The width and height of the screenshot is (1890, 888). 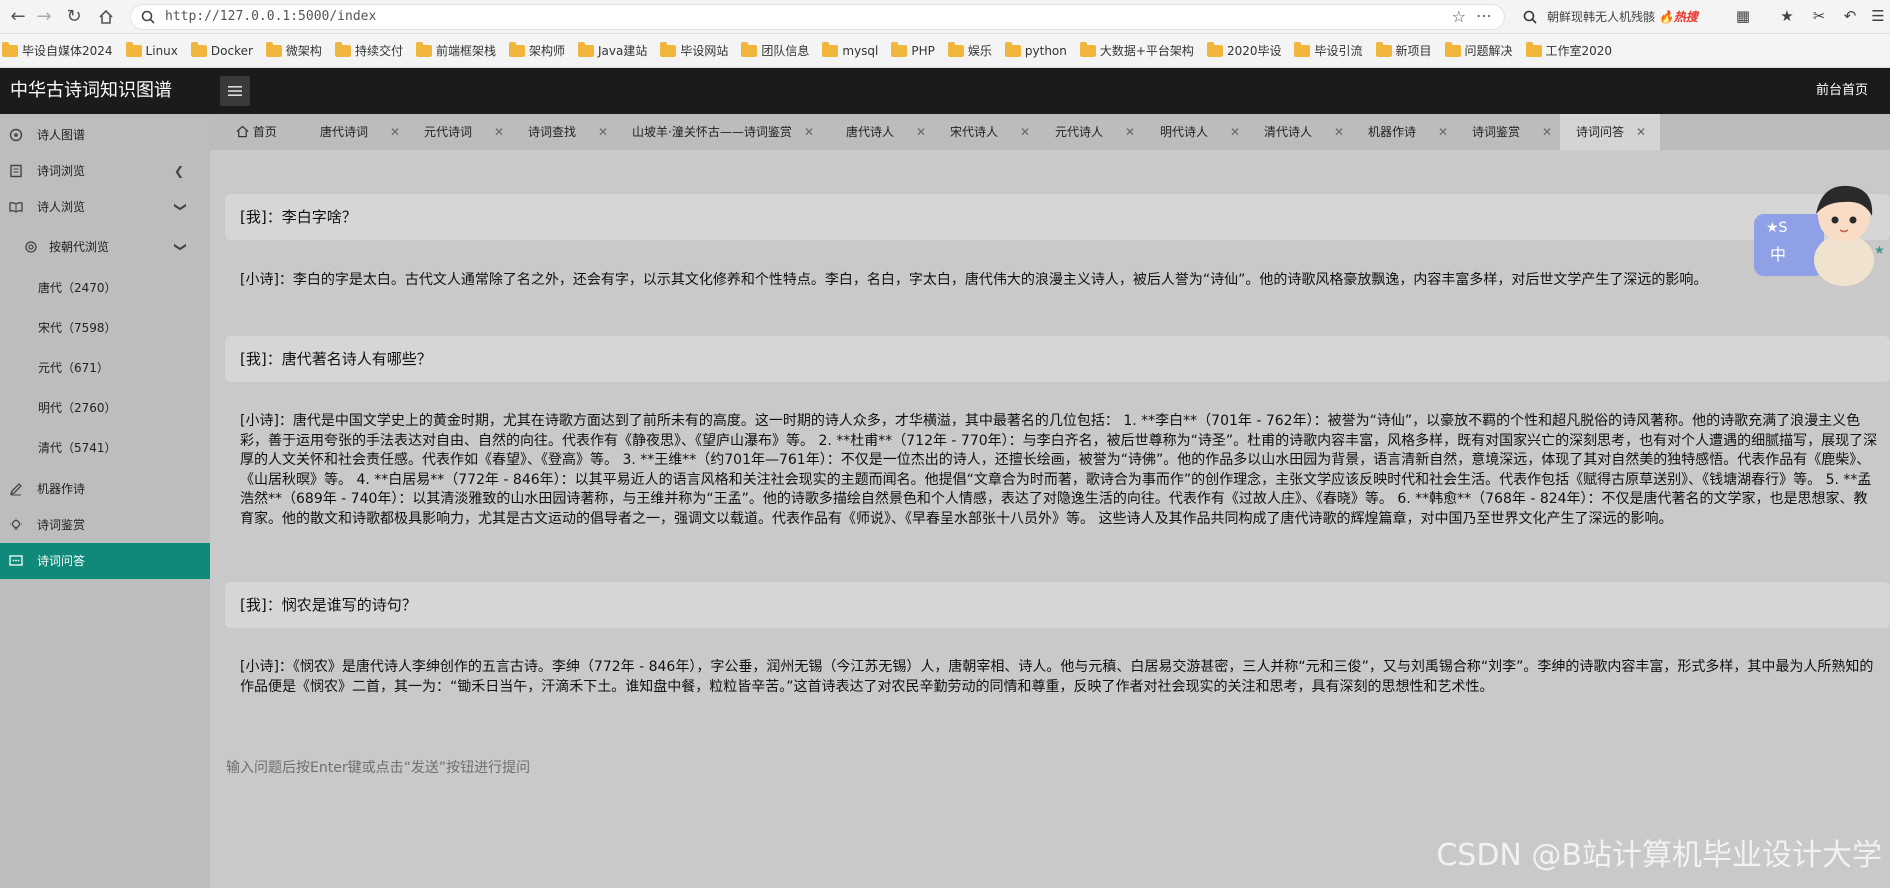 I want to click on bookmark-label: PHP, so click(x=923, y=50).